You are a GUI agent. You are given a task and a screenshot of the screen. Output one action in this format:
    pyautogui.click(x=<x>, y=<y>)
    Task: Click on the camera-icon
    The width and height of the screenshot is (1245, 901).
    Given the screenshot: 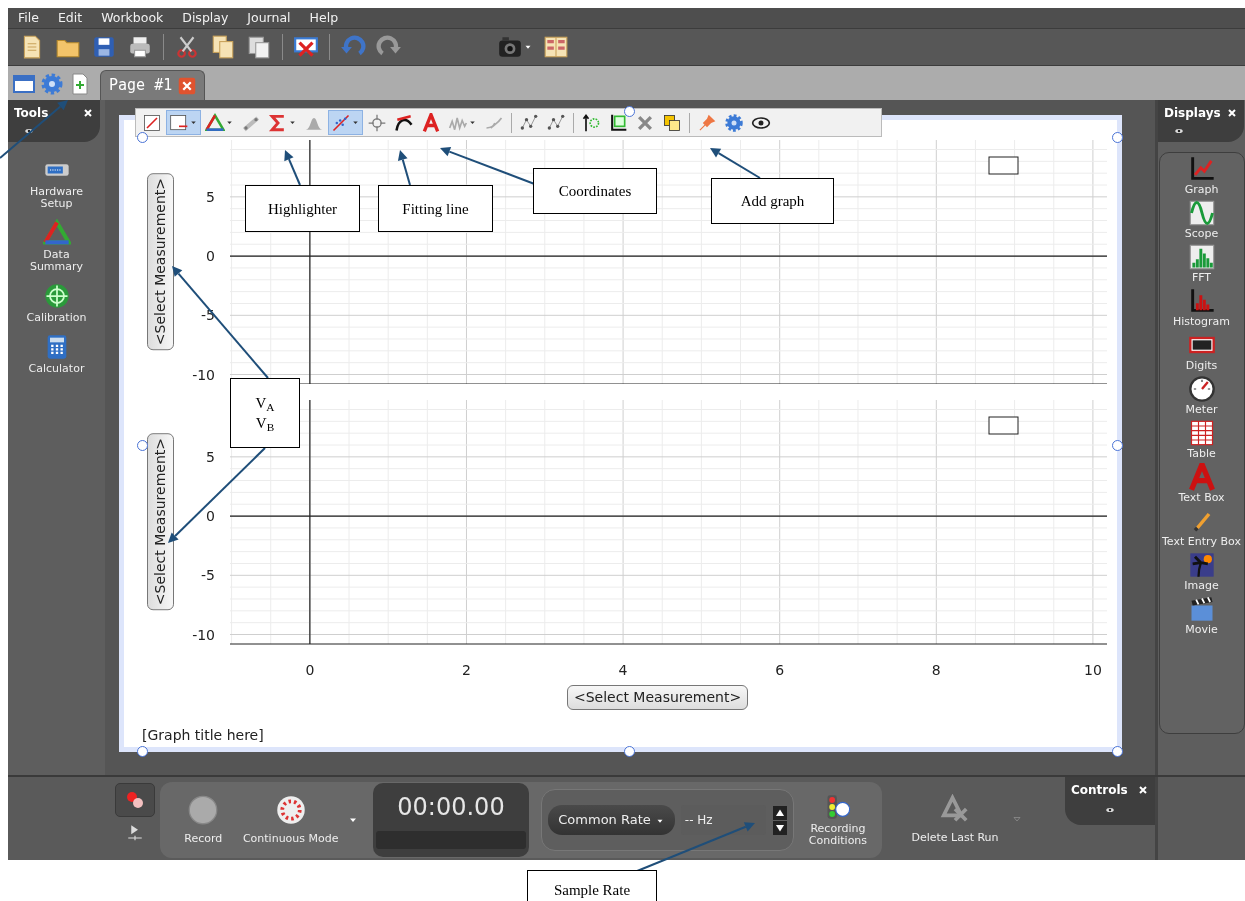 What is the action you would take?
    pyautogui.click(x=510, y=47)
    